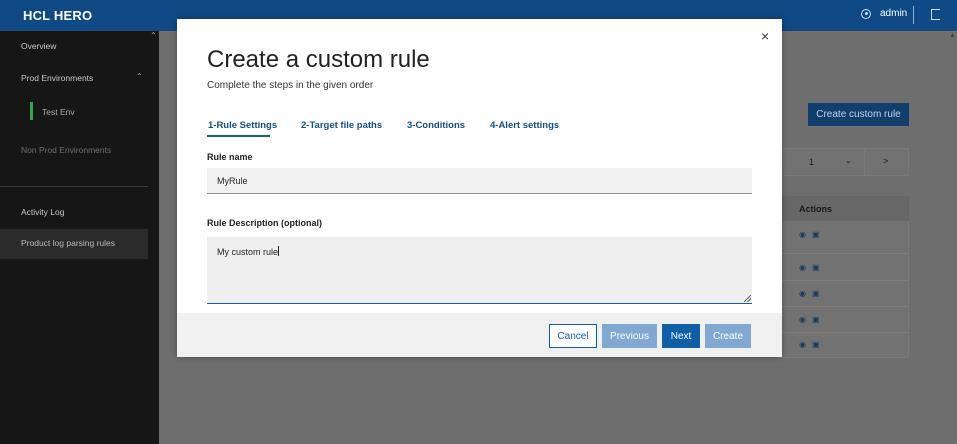  Describe the element at coordinates (38, 46) in the screenshot. I see `sidebar-item-overview: Overview` at that location.